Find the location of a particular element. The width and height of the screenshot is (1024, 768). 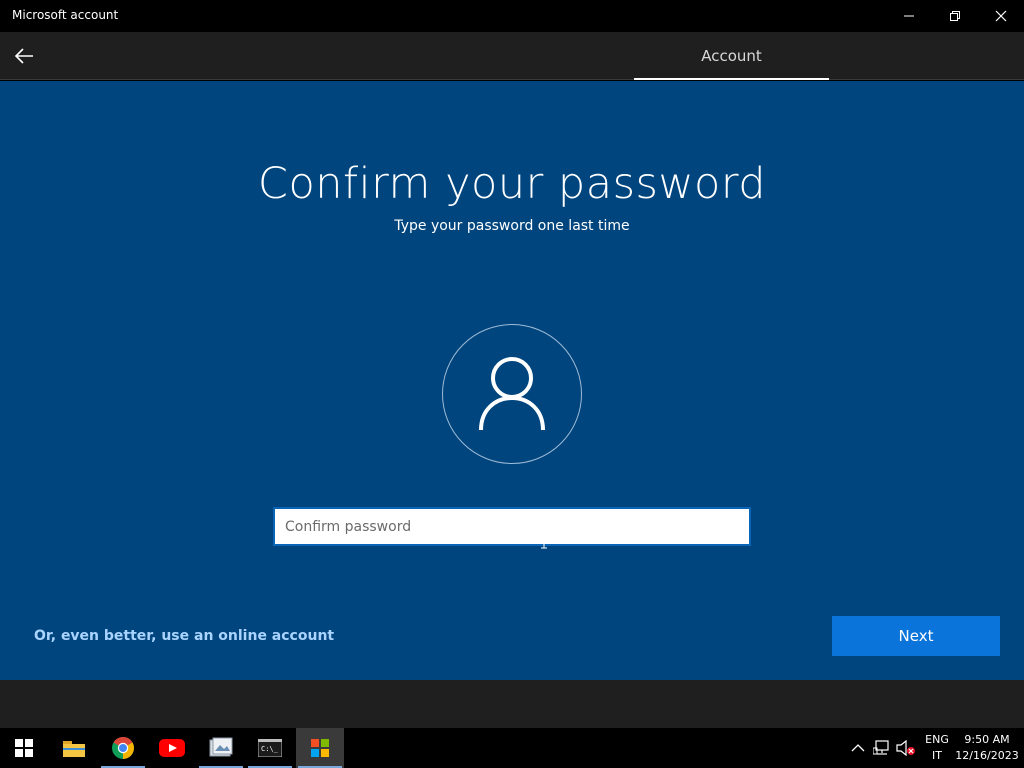

windows-logo-icon is located at coordinates (24, 748).